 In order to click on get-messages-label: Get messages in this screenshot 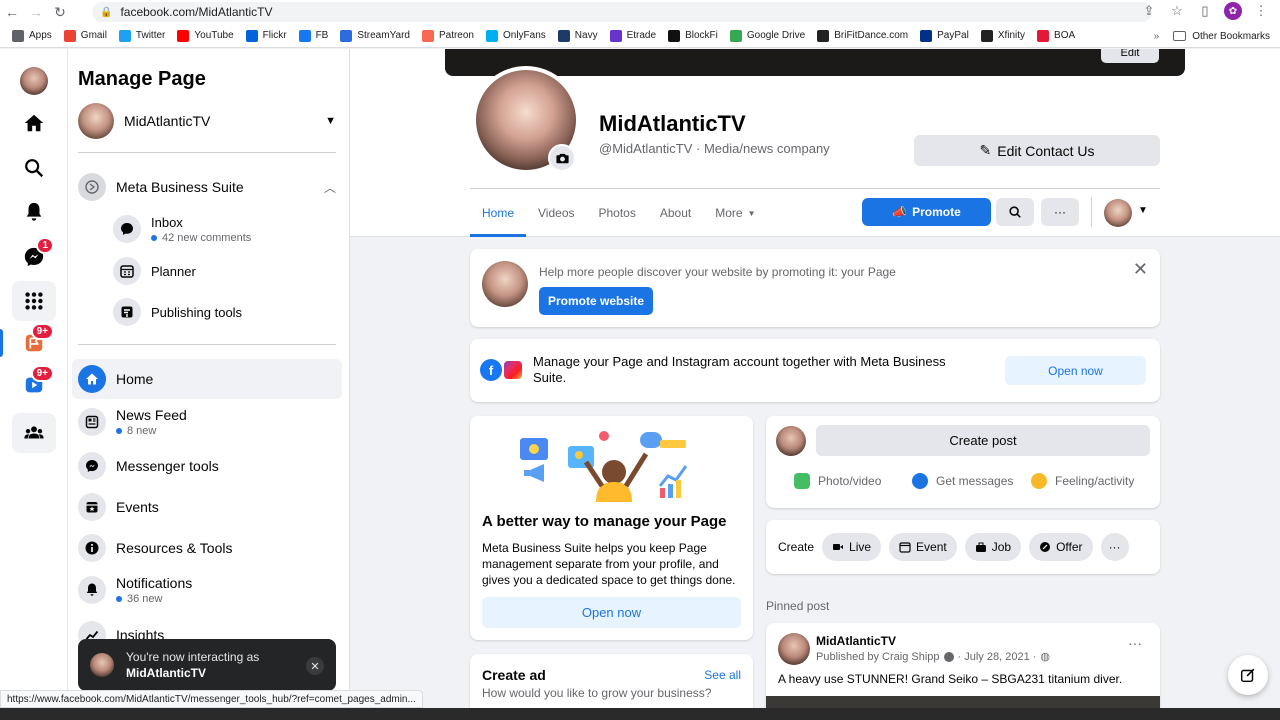, I will do `click(975, 481)`.